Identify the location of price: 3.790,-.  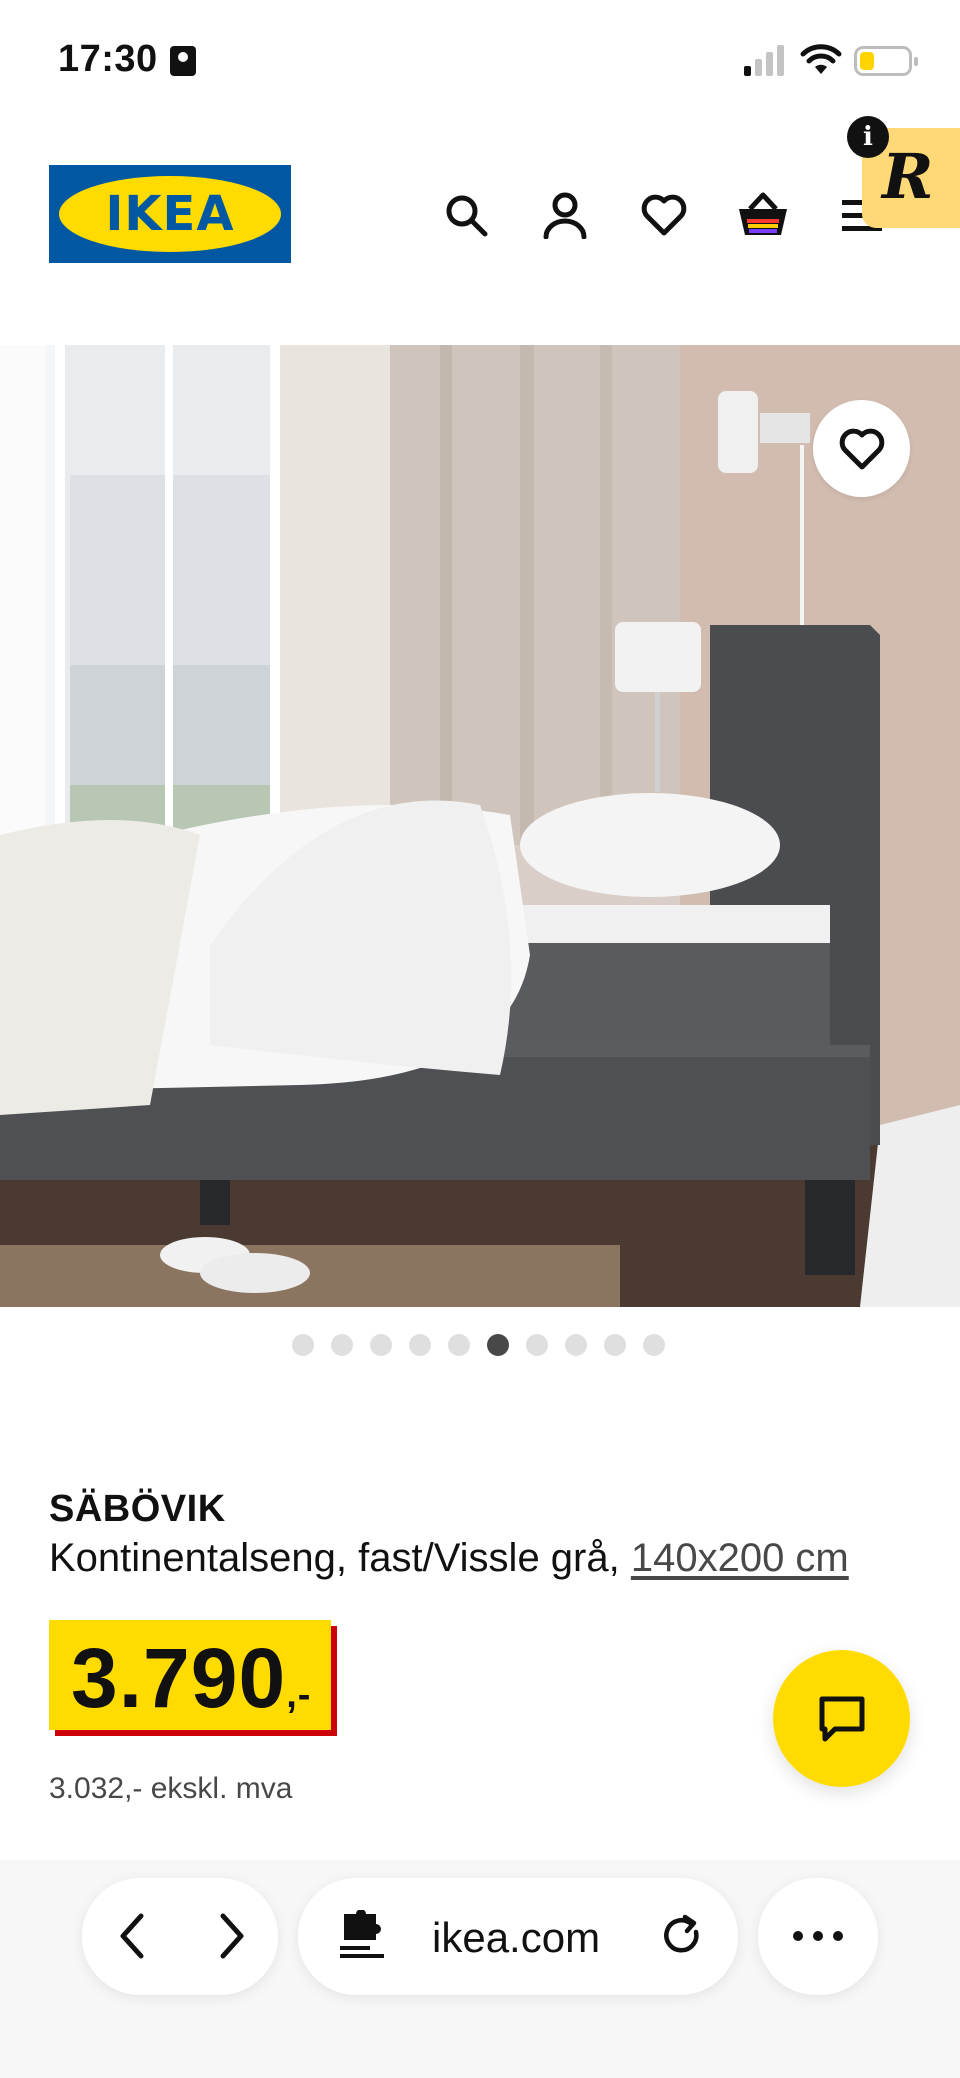
(191, 1678).